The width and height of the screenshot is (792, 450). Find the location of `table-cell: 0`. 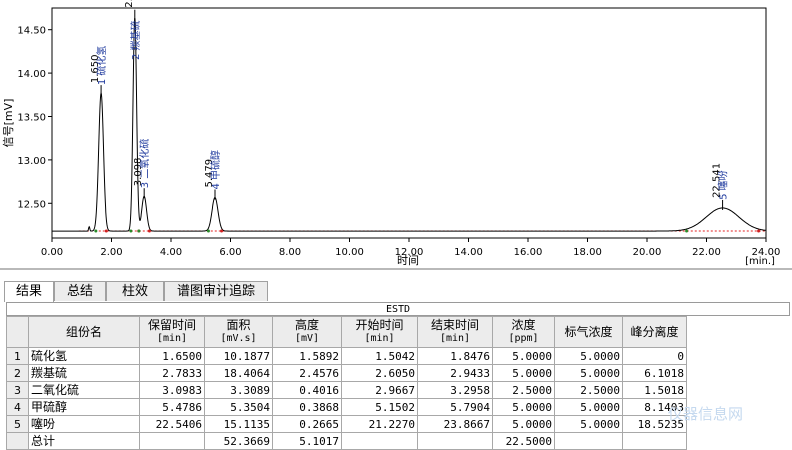

table-cell: 0 is located at coordinates (654, 356).